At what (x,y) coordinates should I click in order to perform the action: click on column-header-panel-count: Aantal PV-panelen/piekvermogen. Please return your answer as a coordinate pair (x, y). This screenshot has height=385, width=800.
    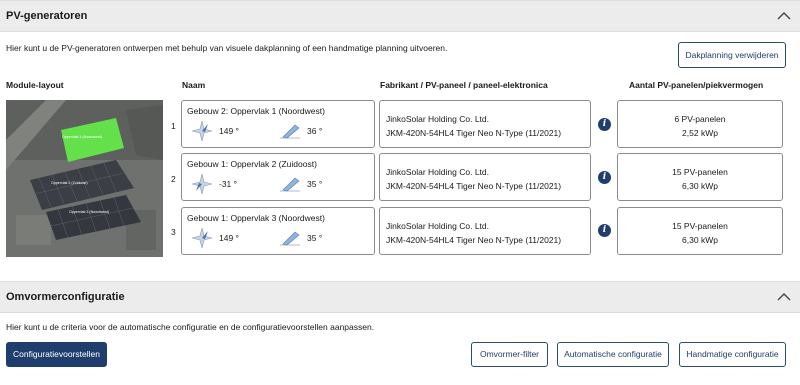
    Looking at the image, I should click on (696, 85).